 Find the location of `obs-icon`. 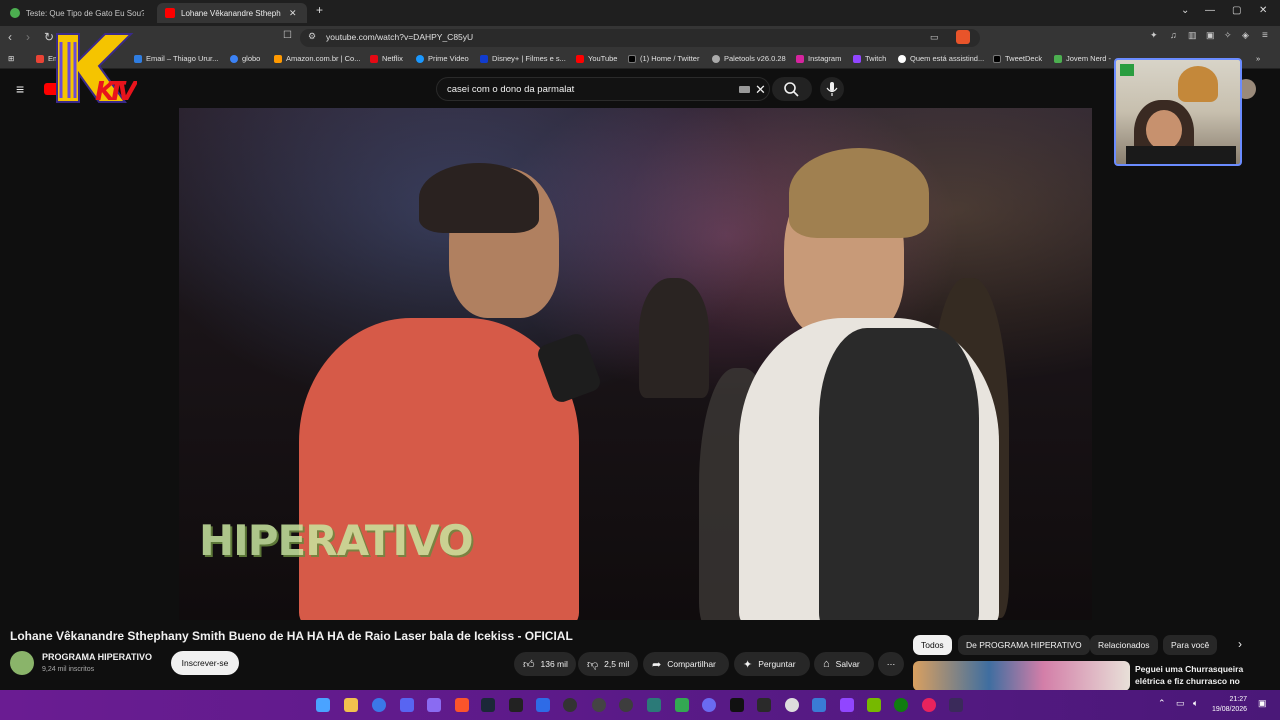

obs-icon is located at coordinates (599, 705).